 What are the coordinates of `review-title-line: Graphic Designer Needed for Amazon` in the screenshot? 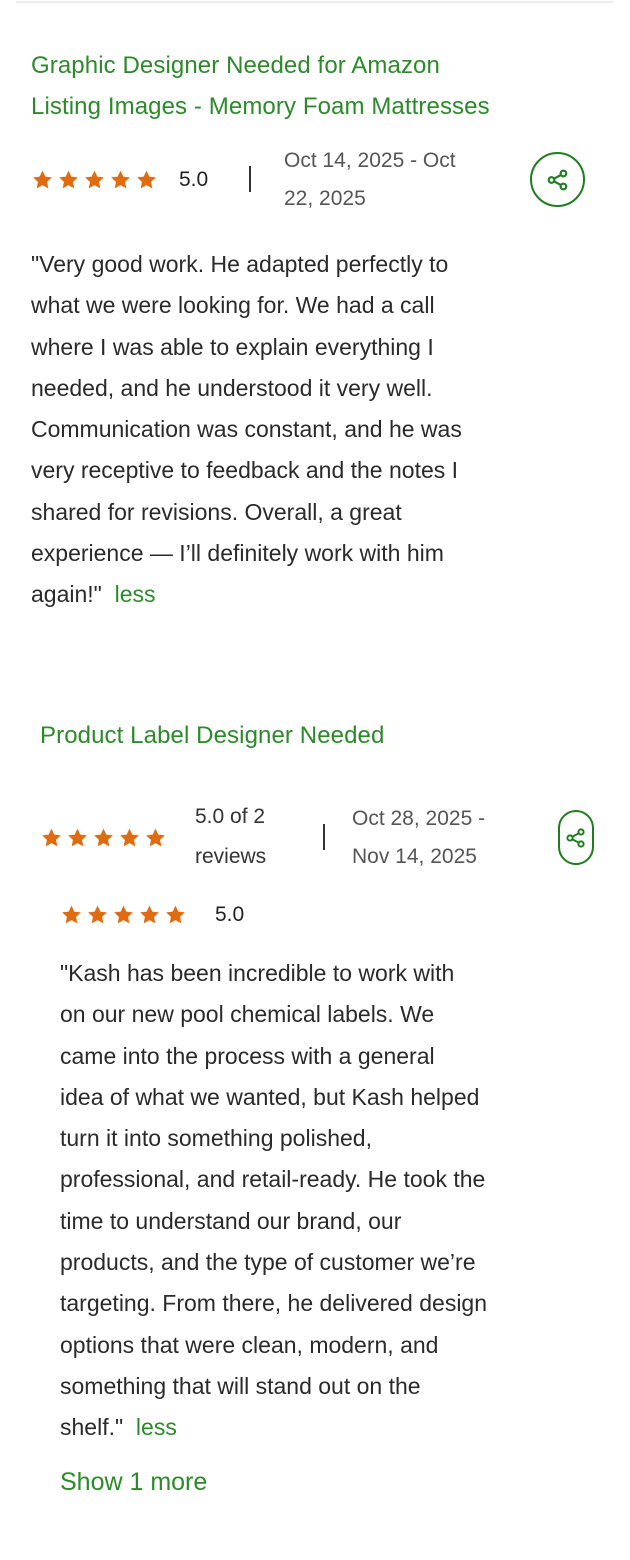 It's located at (260, 65).